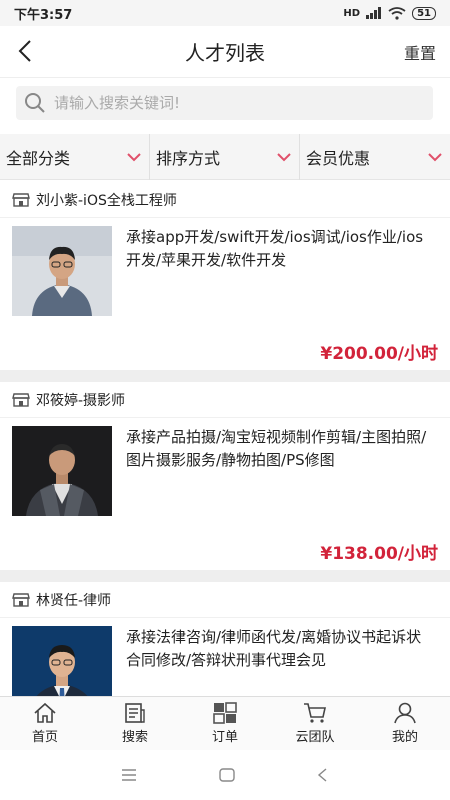  I want to click on filter-label: 会员优惠, so click(338, 158).